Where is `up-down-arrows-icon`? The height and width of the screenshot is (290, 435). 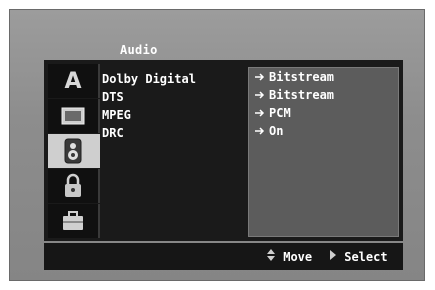
up-down-arrows-icon is located at coordinates (271, 255).